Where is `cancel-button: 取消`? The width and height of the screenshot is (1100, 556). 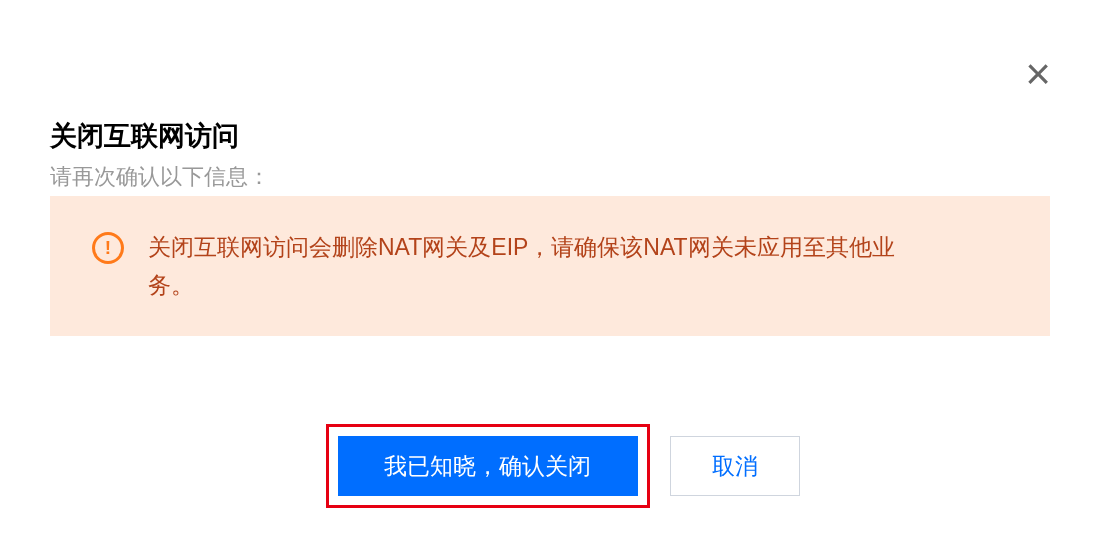
cancel-button: 取消 is located at coordinates (734, 466).